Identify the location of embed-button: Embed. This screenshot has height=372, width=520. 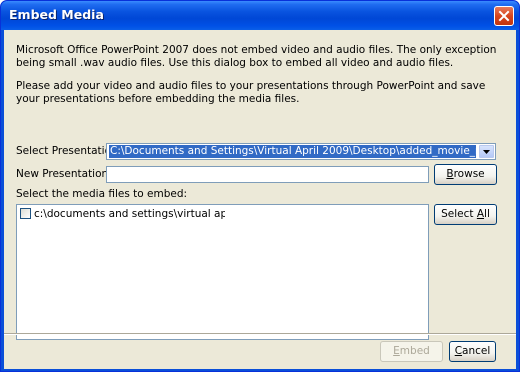
(411, 351).